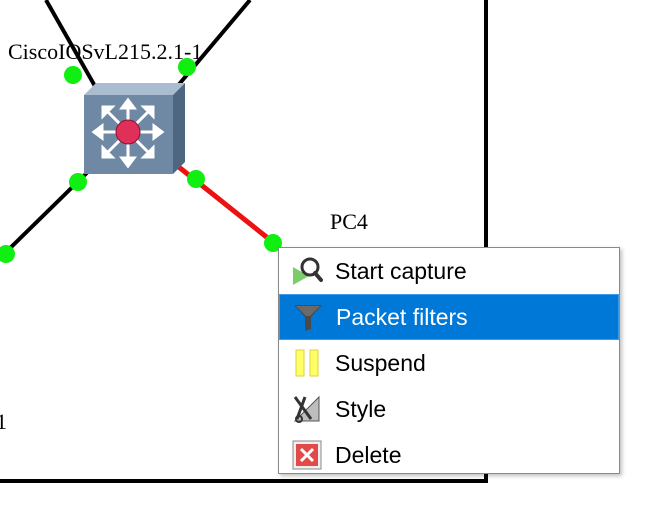  Describe the element at coordinates (222, 201) in the screenshot. I see `link-switch-pc4` at that location.